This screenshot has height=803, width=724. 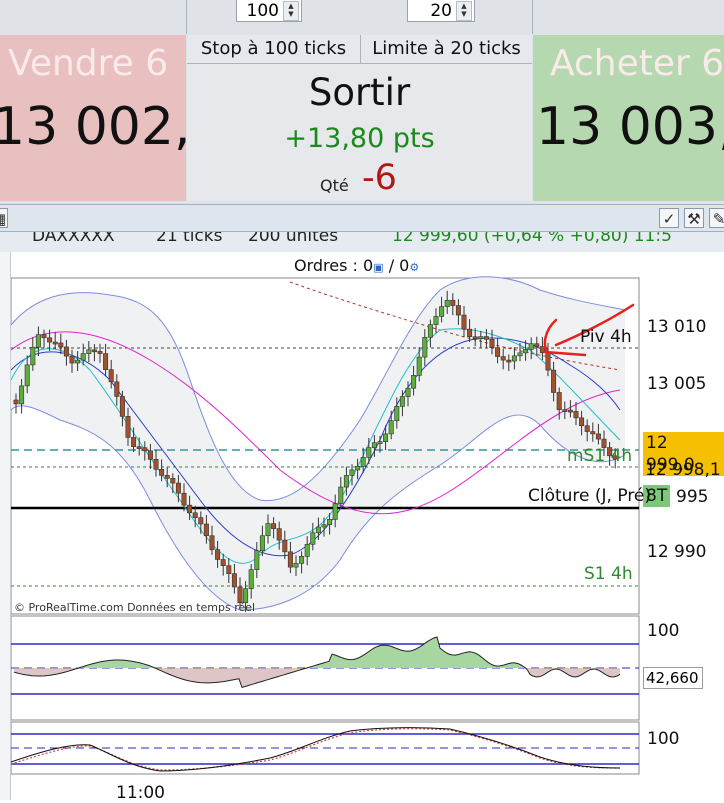 What do you see at coordinates (274, 49) in the screenshot?
I see `stop-label: Stop à 100 ticks` at bounding box center [274, 49].